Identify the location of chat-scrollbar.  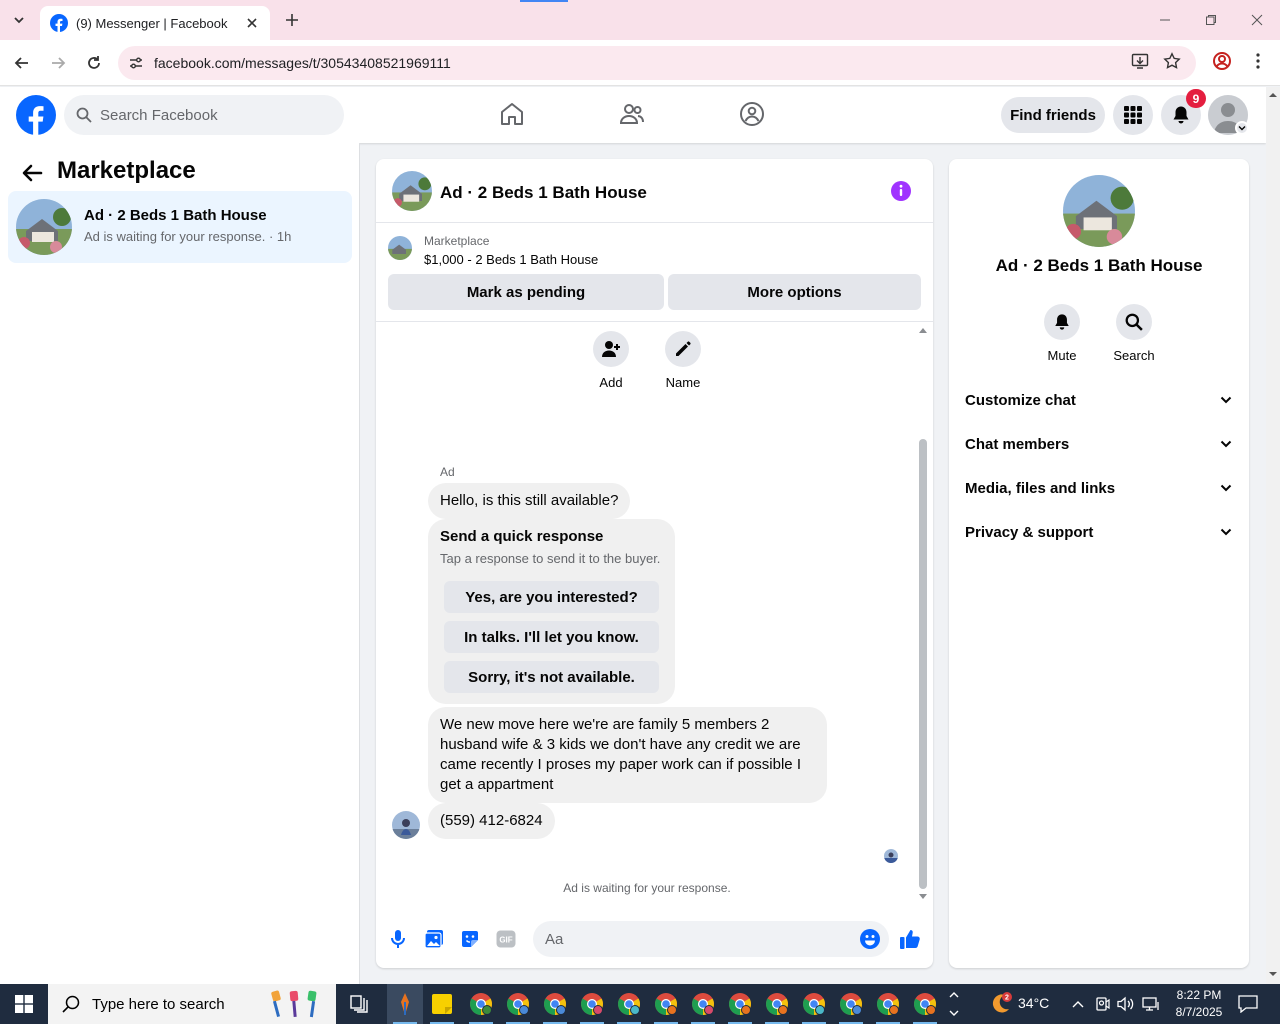
(923, 613).